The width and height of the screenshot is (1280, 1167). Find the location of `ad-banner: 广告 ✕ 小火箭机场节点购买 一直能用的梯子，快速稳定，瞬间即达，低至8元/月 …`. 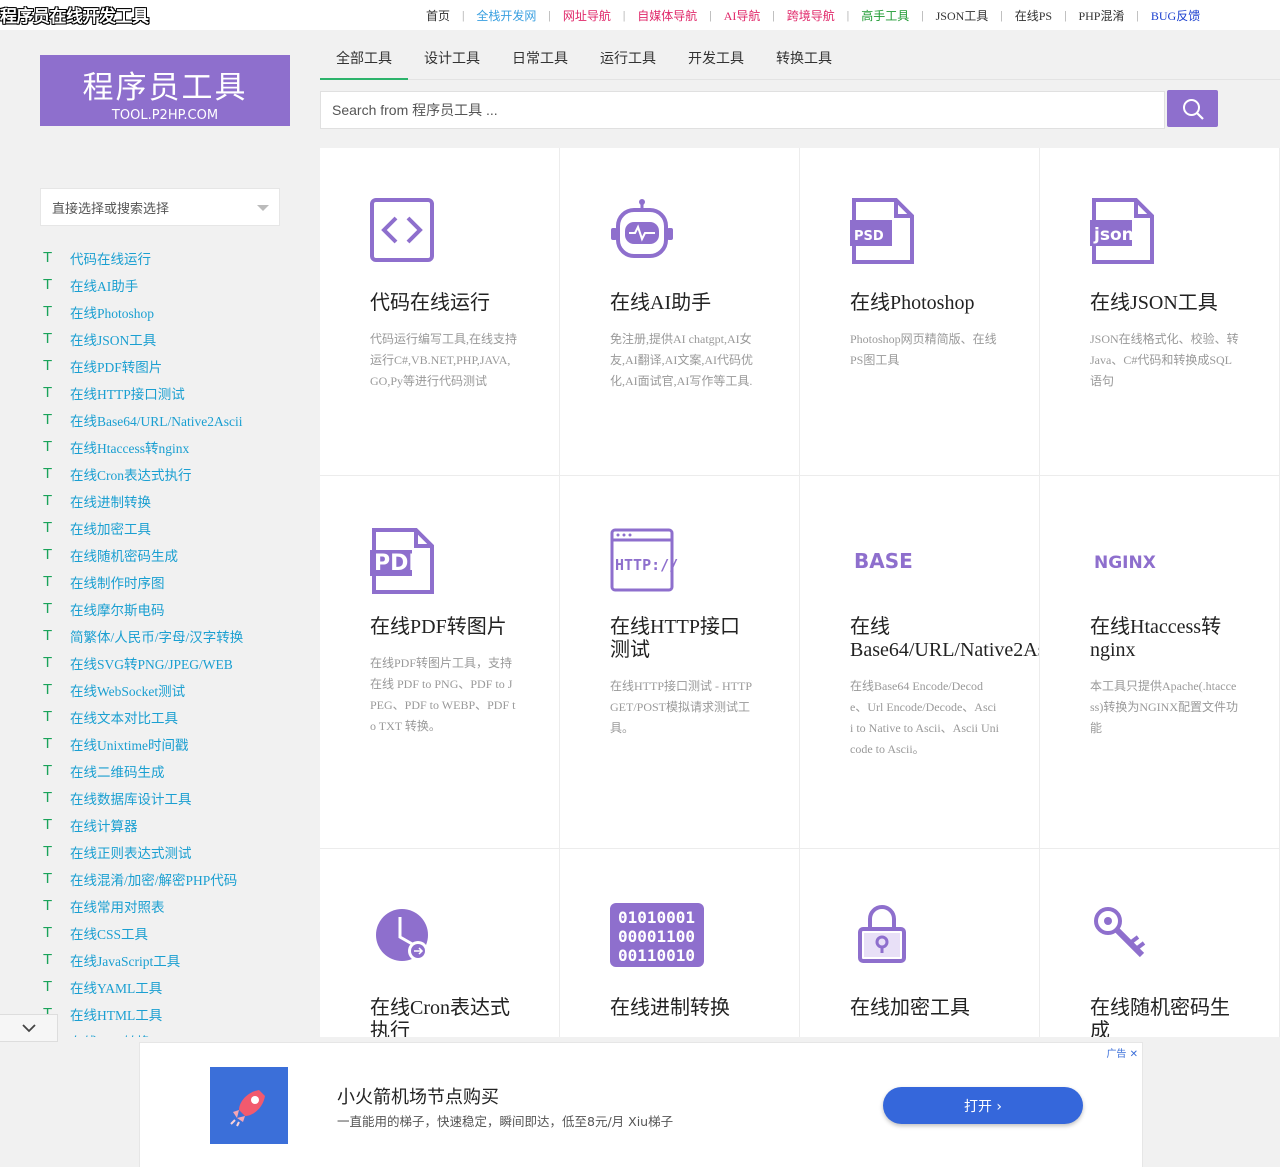

ad-banner: 广告 ✕ 小火箭机场节点购买 一直能用的梯子，快速稳定，瞬间即达，低至8元/月 … is located at coordinates (641, 1104).